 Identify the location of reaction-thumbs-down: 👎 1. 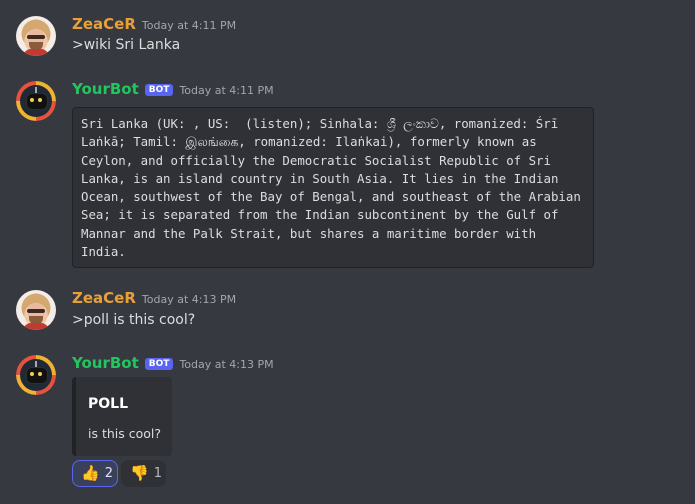
(143, 473).